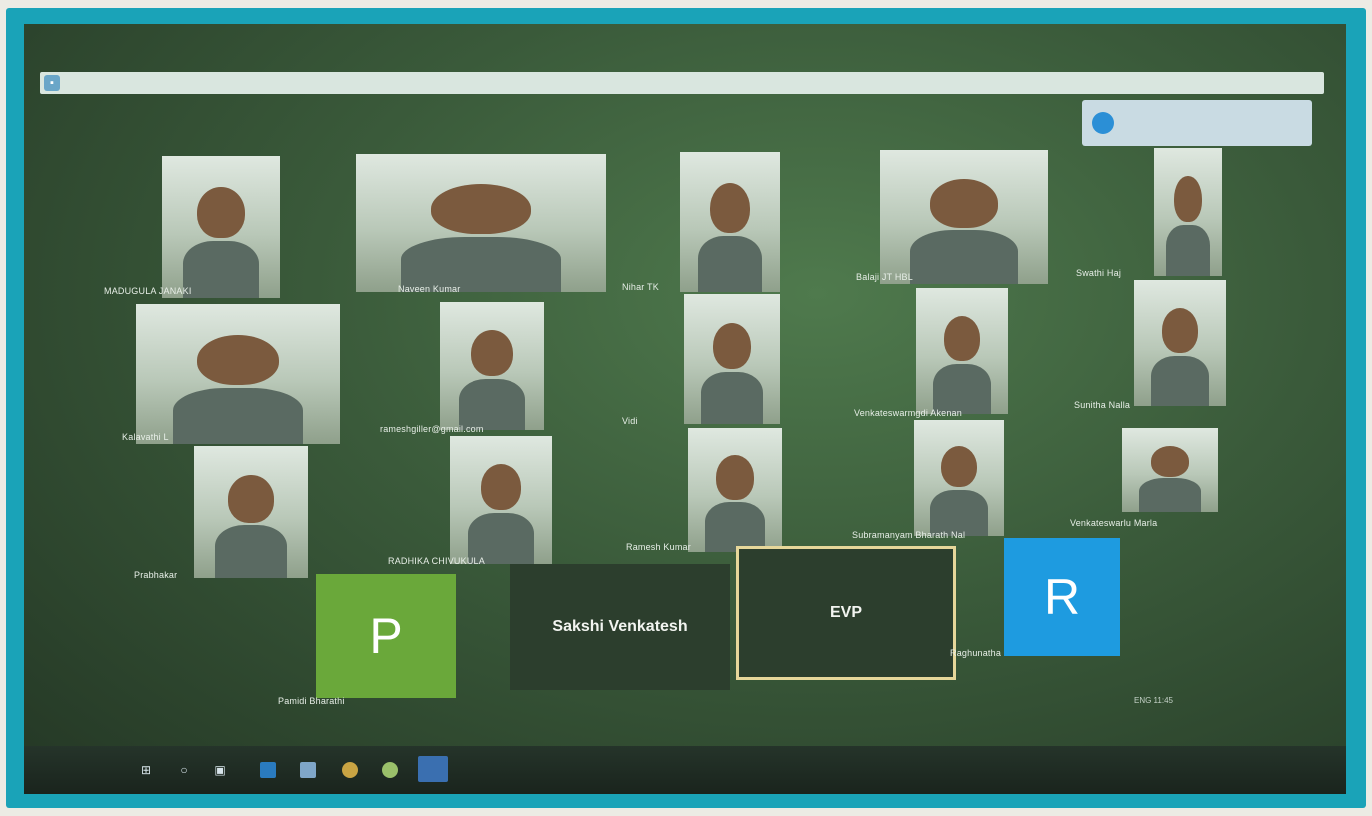 Image resolution: width=1372 pixels, height=816 pixels. I want to click on avatar-initial: R, so click(1062, 597).